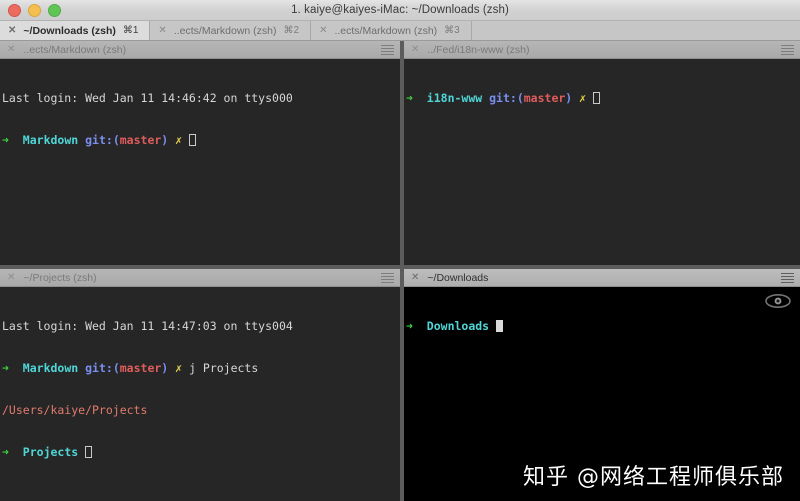 This screenshot has width=800, height=501. Describe the element at coordinates (60, 277) in the screenshot. I see `pane-title: ~/Projects (zsh)` at that location.